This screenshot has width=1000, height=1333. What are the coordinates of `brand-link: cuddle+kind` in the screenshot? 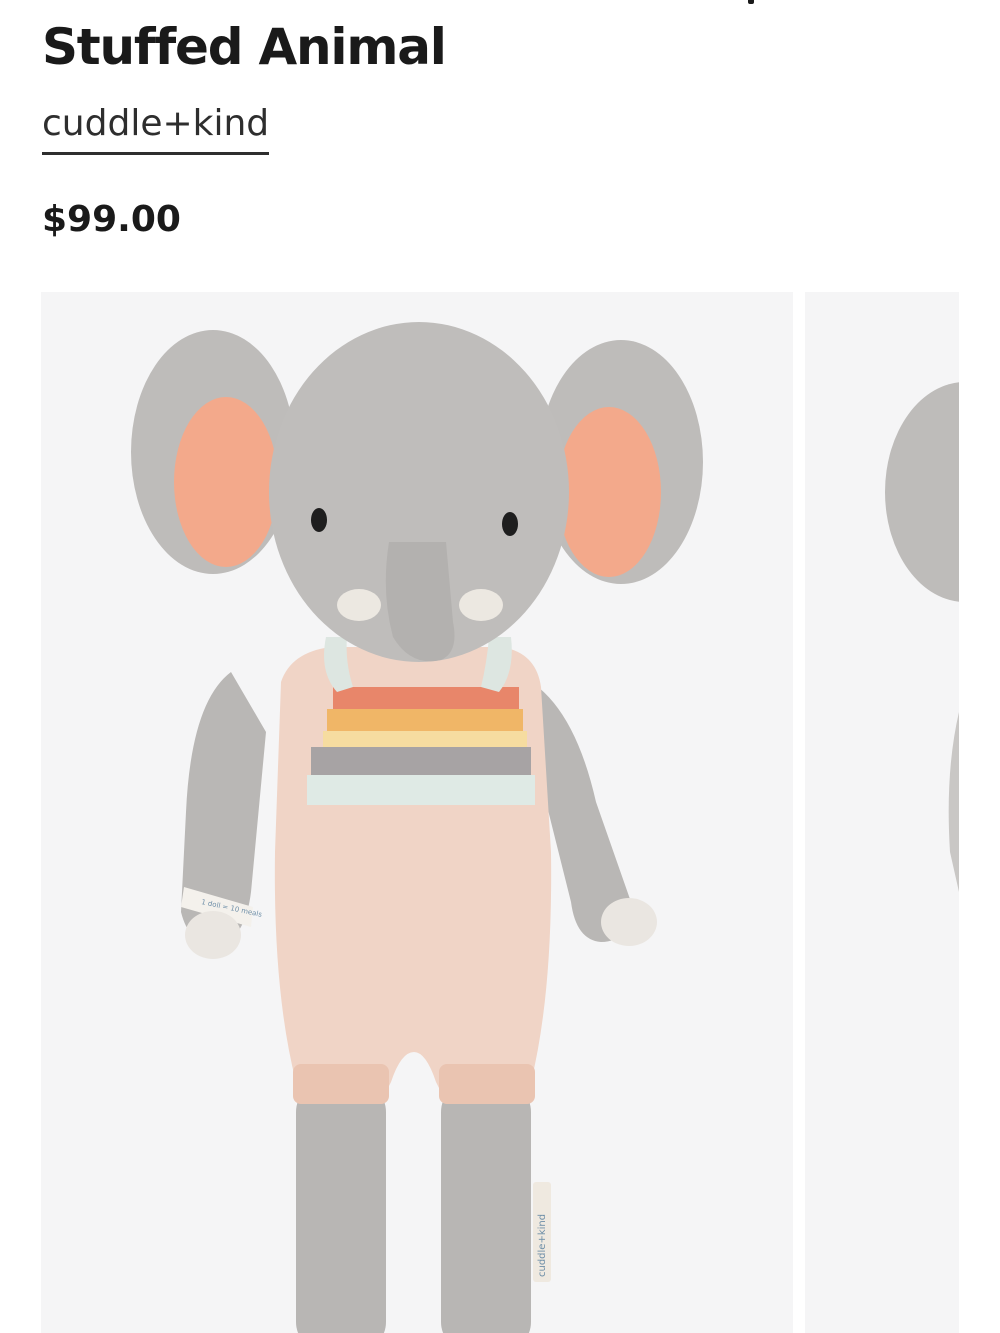 It's located at (156, 127).